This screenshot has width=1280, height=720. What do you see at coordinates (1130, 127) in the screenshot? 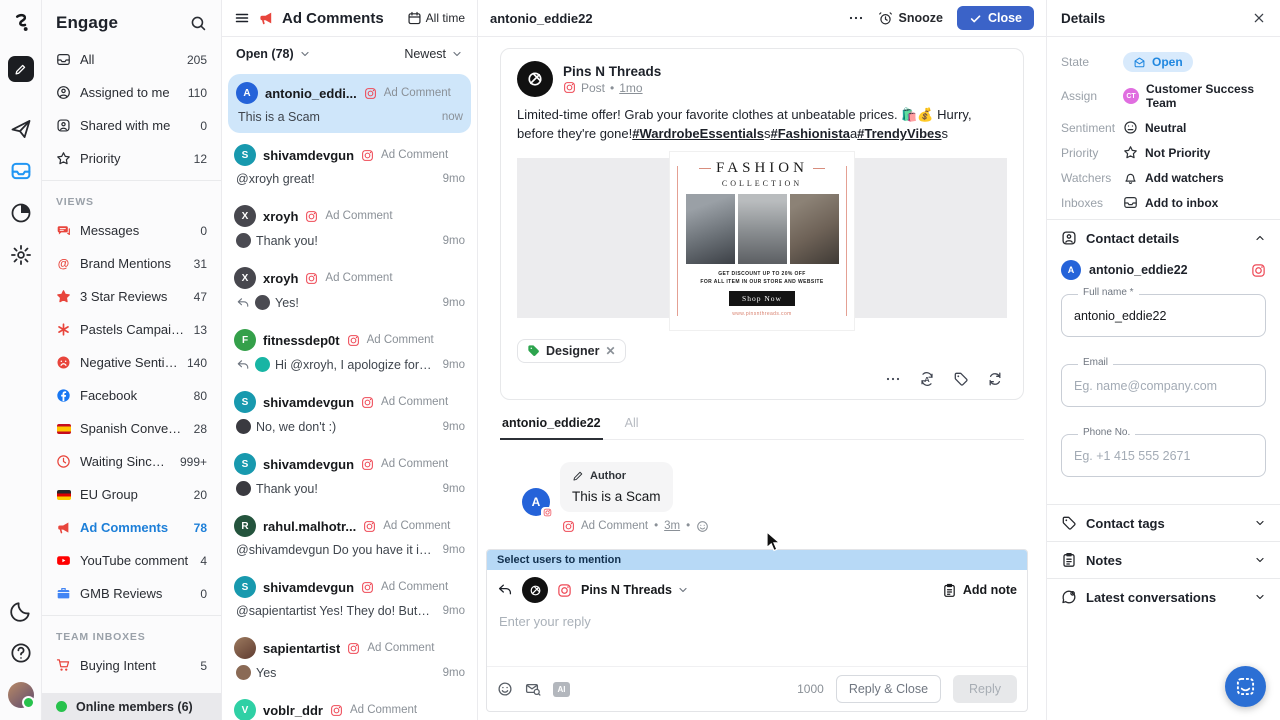
I see `smiley-neutral-icon` at bounding box center [1130, 127].